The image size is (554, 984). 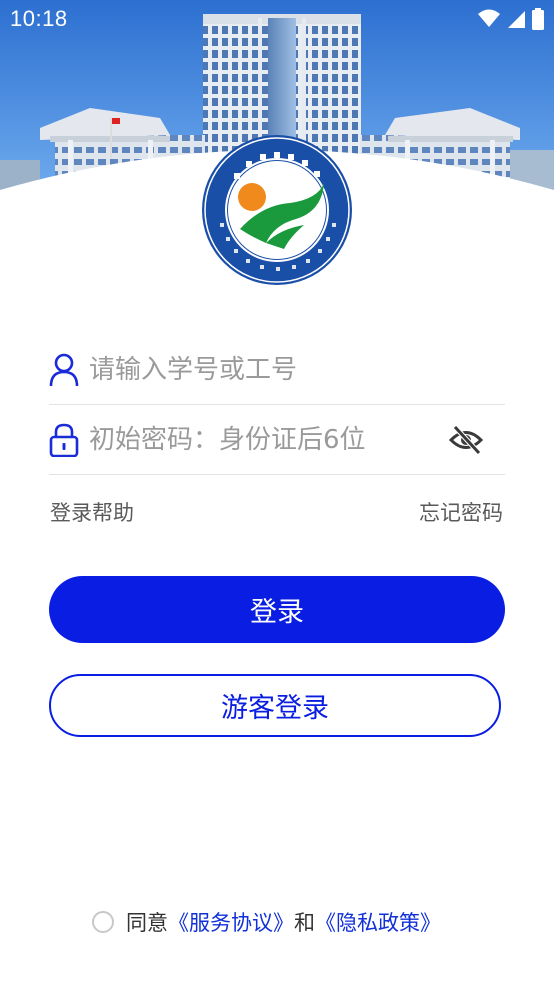 What do you see at coordinates (274, 440) in the screenshot?
I see `password-input` at bounding box center [274, 440].